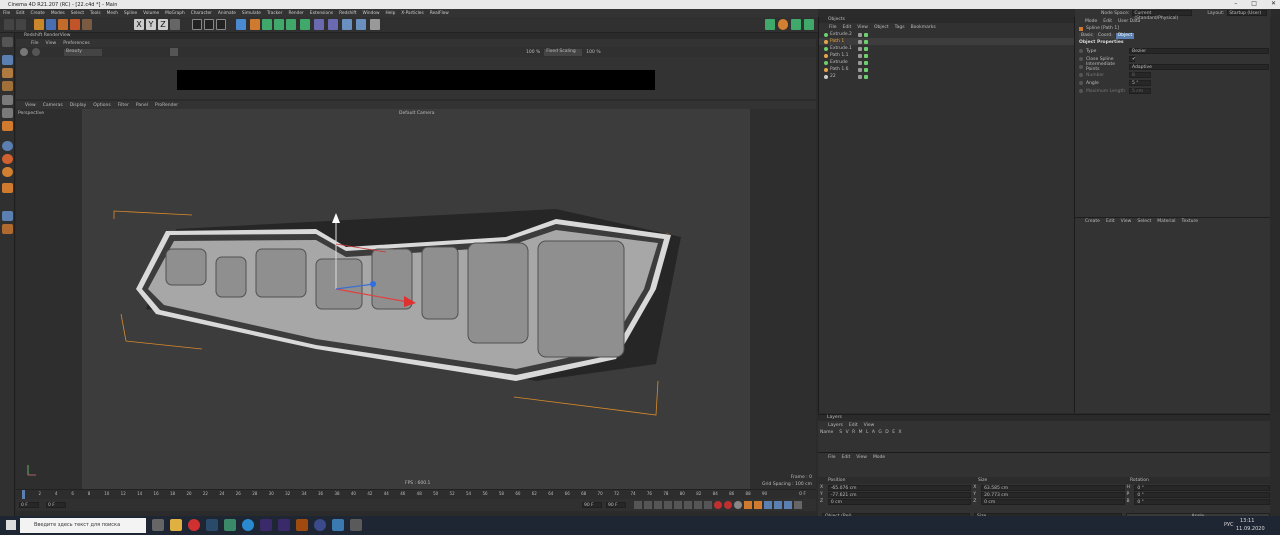  Describe the element at coordinates (688, 505) in the screenshot. I see `next-key-icon` at that location.